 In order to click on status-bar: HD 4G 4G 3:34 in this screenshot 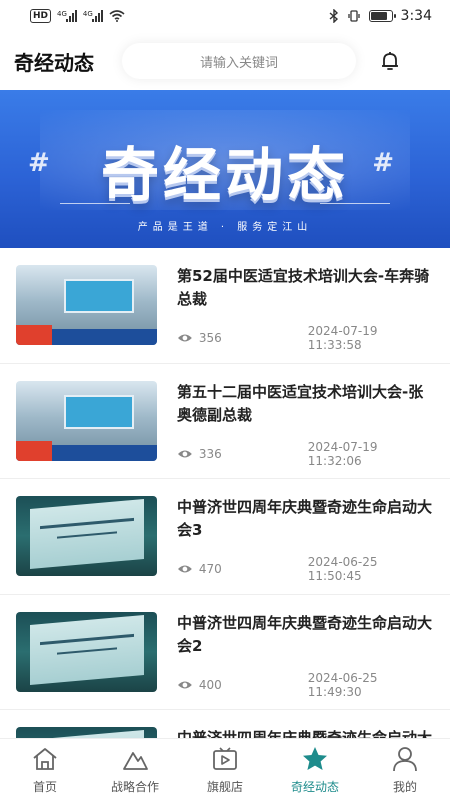, I will do `click(225, 16)`.